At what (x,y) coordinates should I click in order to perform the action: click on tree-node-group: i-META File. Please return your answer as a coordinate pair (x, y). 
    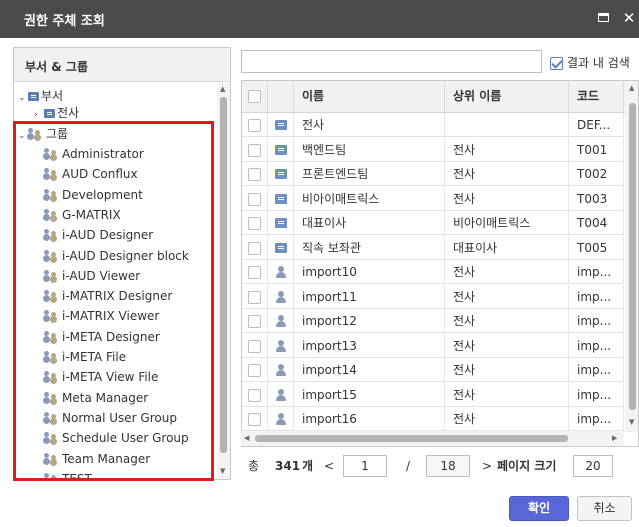
    Looking at the image, I should click on (85, 357).